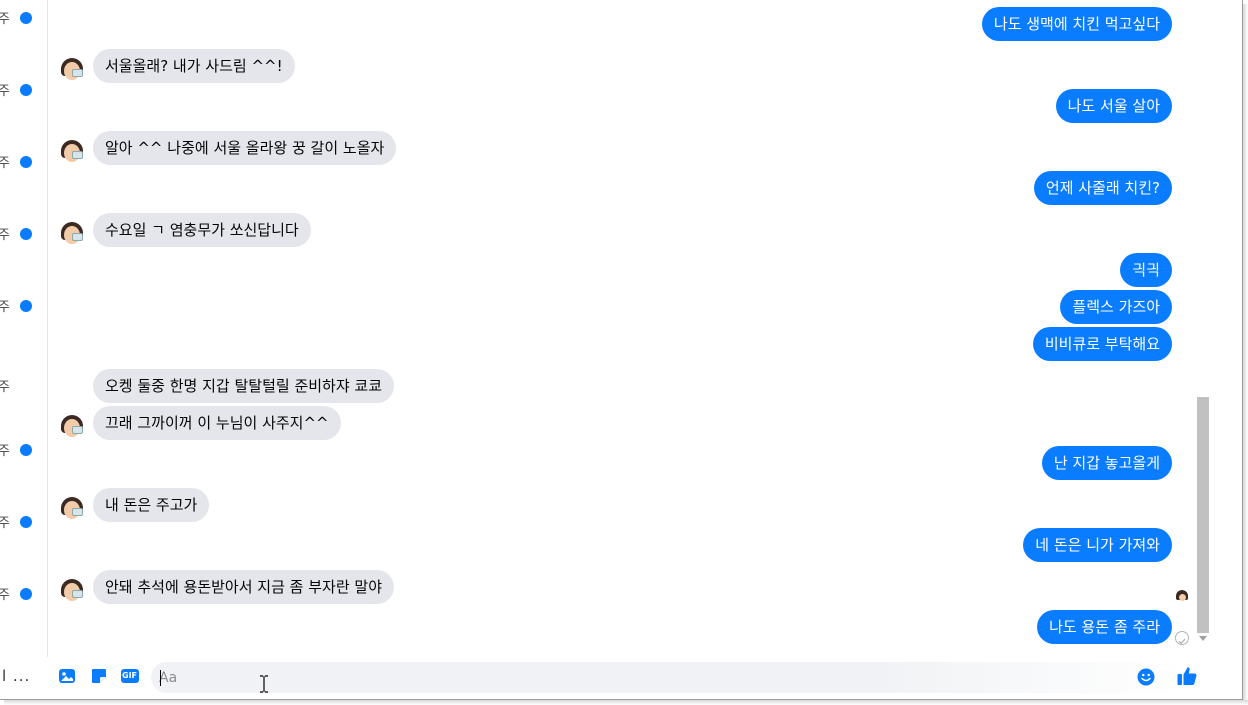 Image resolution: width=1248 pixels, height=705 pixels. I want to click on mouse-ibeam-cursor, so click(264, 684).